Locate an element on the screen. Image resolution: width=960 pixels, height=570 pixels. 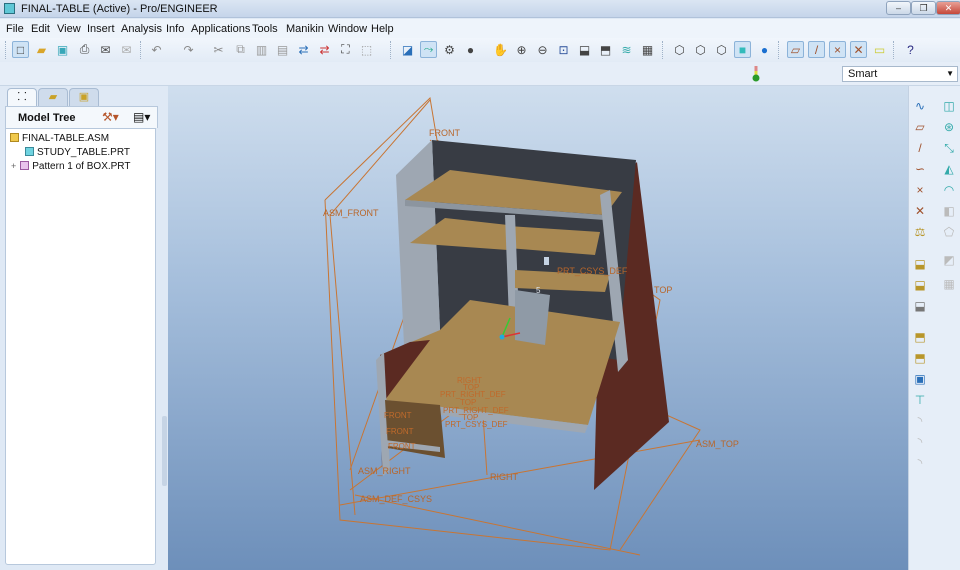
component-place-icon: ⬓ is located at coordinates (920, 264).